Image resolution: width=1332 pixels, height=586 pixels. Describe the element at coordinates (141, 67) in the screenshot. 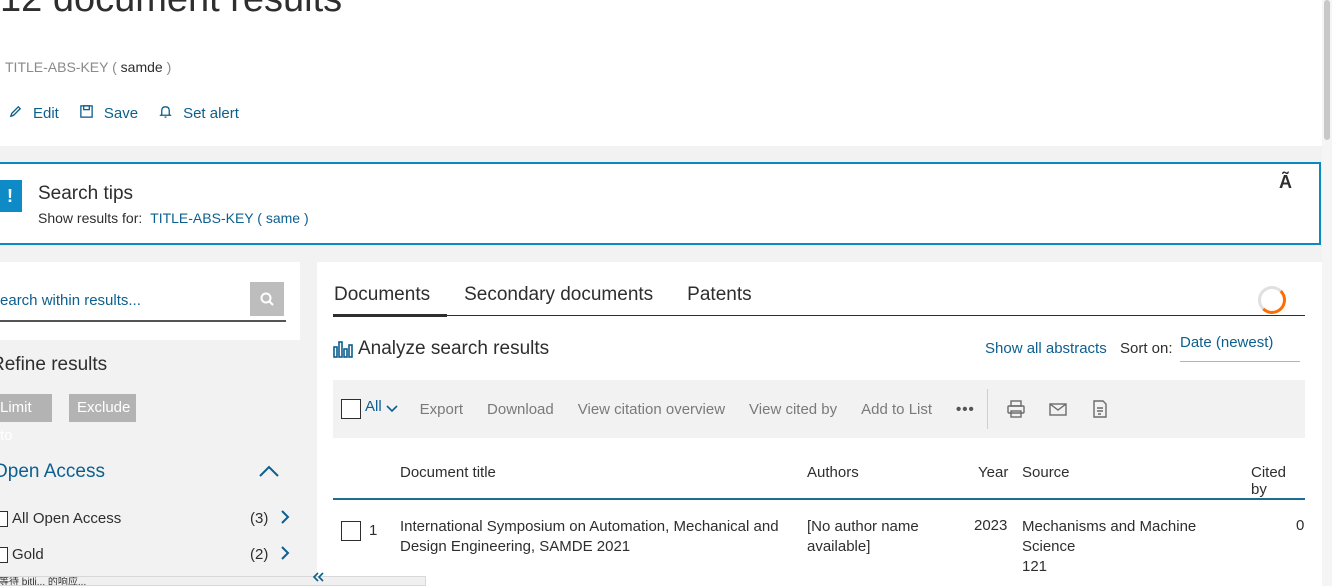

I see `query-term: samde` at that location.